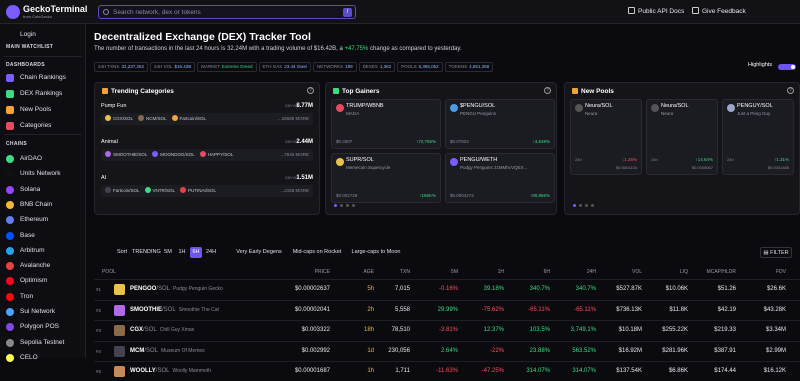 Image resolution: width=800 pixels, height=381 pixels. What do you see at coordinates (43, 266) in the screenshot?
I see `sidebar-chain-avalanche: Avalanche` at bounding box center [43, 266].